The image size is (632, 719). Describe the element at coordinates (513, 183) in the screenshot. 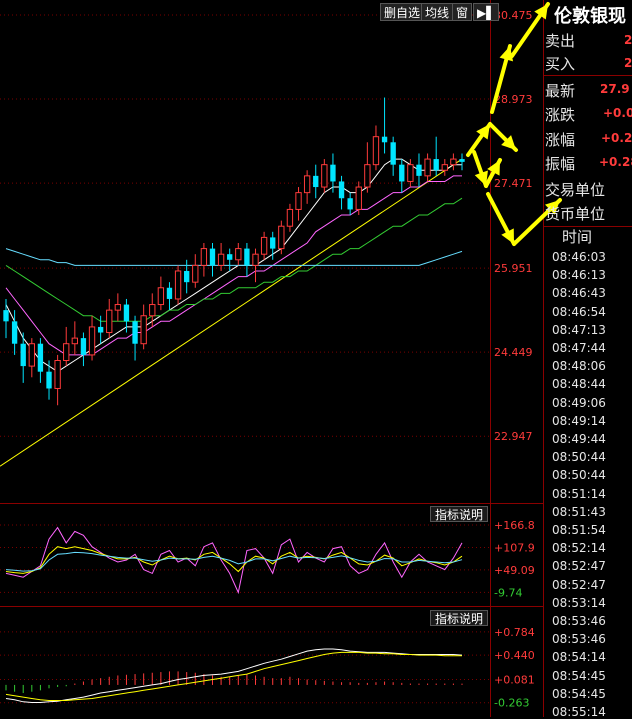

I see `price-tick-label: 27.471` at that location.